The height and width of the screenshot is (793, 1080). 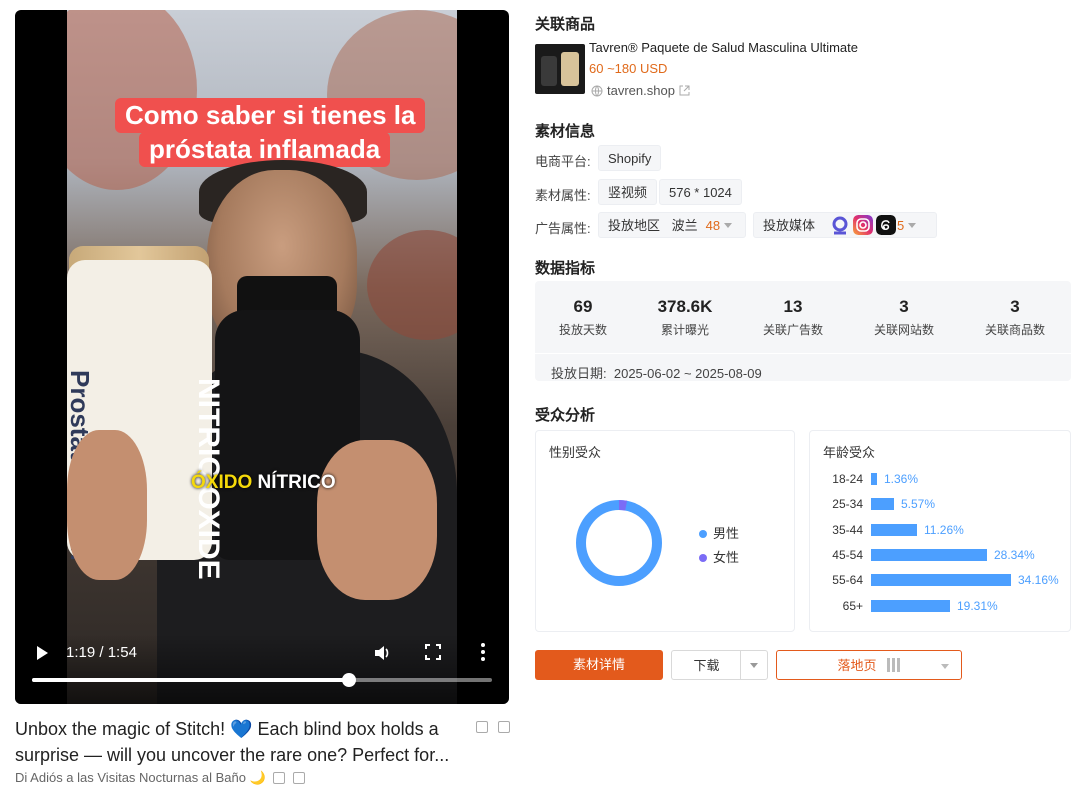 I want to click on age-percent: 28.34%, so click(x=1014, y=554).